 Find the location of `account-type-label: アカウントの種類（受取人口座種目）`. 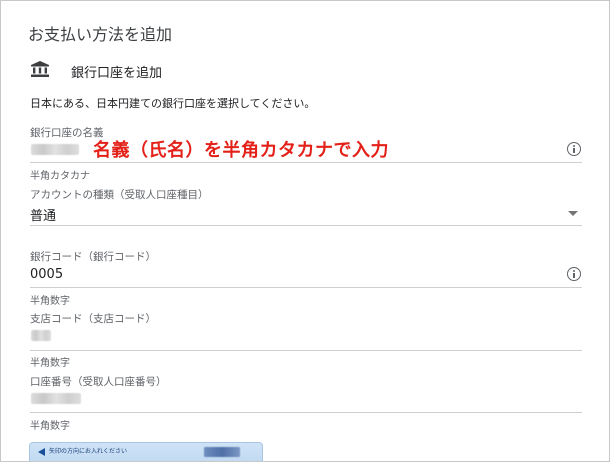

account-type-label: アカウントの種類（受取人口座種目） is located at coordinates (119, 195).